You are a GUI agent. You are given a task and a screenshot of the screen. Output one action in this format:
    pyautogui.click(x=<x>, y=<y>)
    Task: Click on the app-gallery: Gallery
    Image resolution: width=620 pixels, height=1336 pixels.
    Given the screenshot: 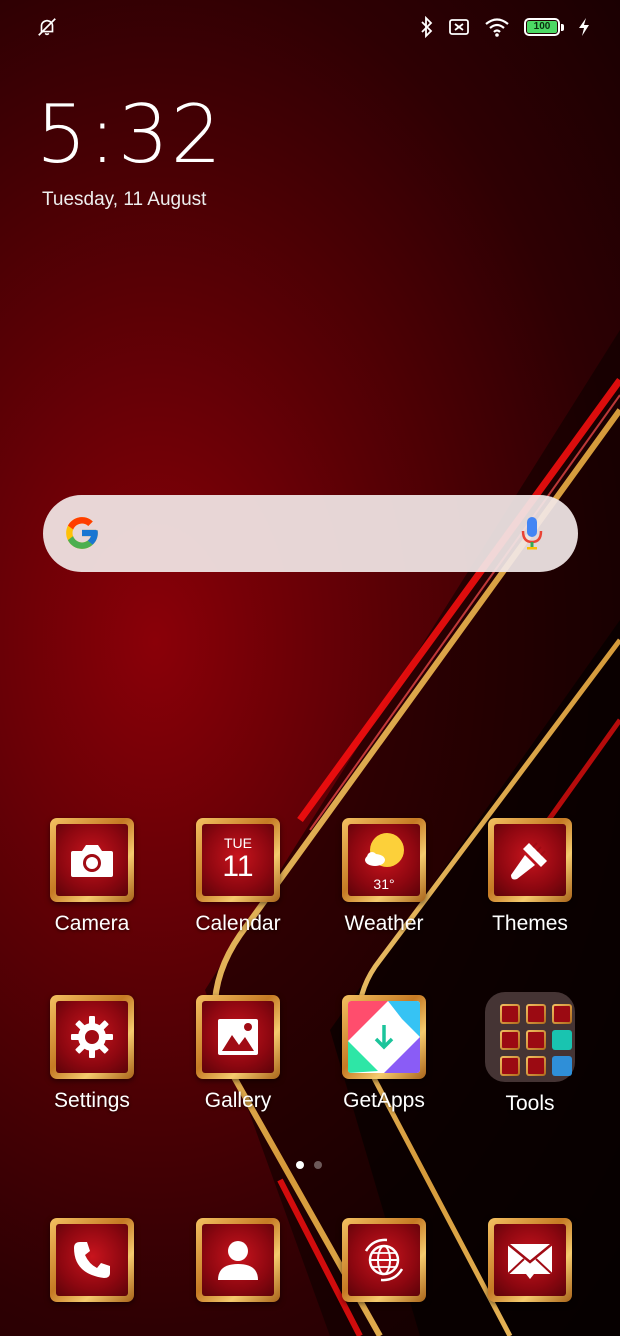 What is the action you would take?
    pyautogui.click(x=238, y=1054)
    